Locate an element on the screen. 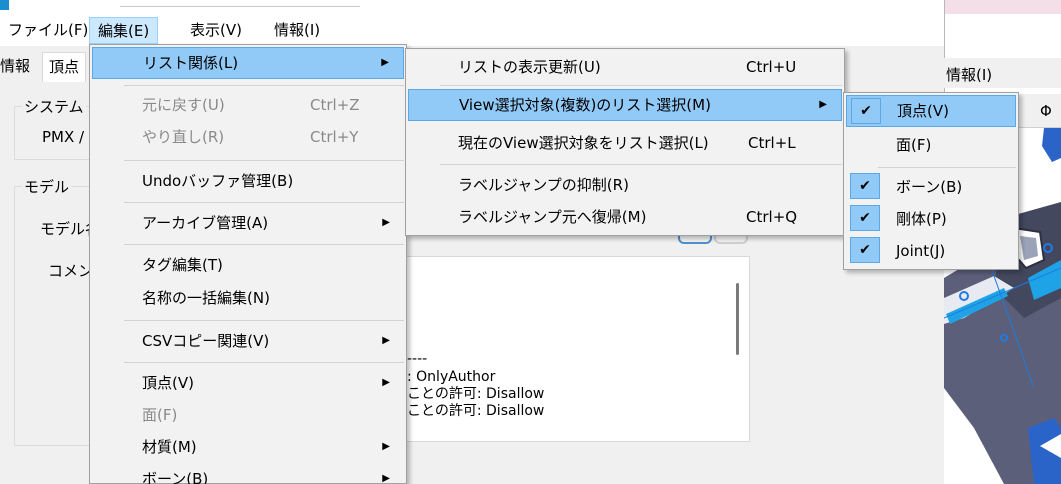  menu-edit: 編集(E) is located at coordinates (124, 30).